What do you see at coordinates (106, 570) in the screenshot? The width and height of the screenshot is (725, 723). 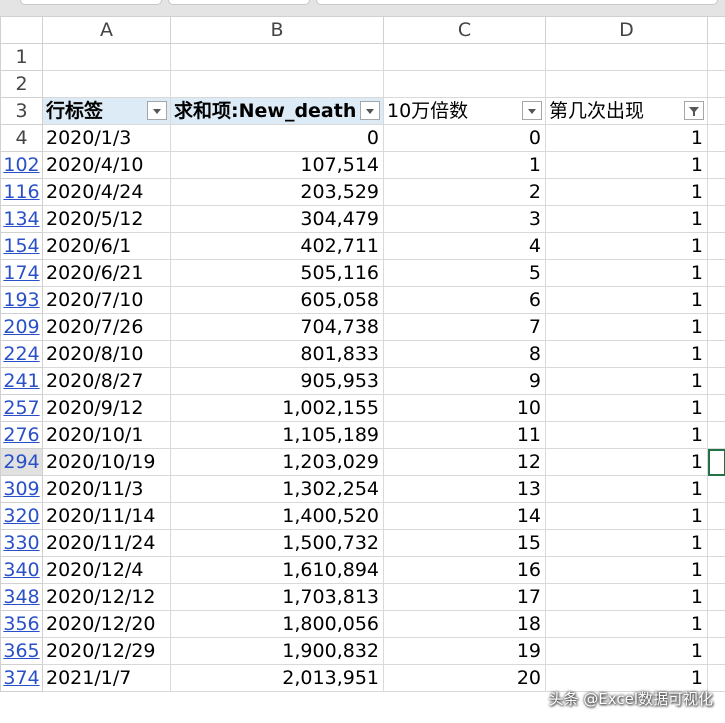 I see `date-cell: 2020/12/4` at bounding box center [106, 570].